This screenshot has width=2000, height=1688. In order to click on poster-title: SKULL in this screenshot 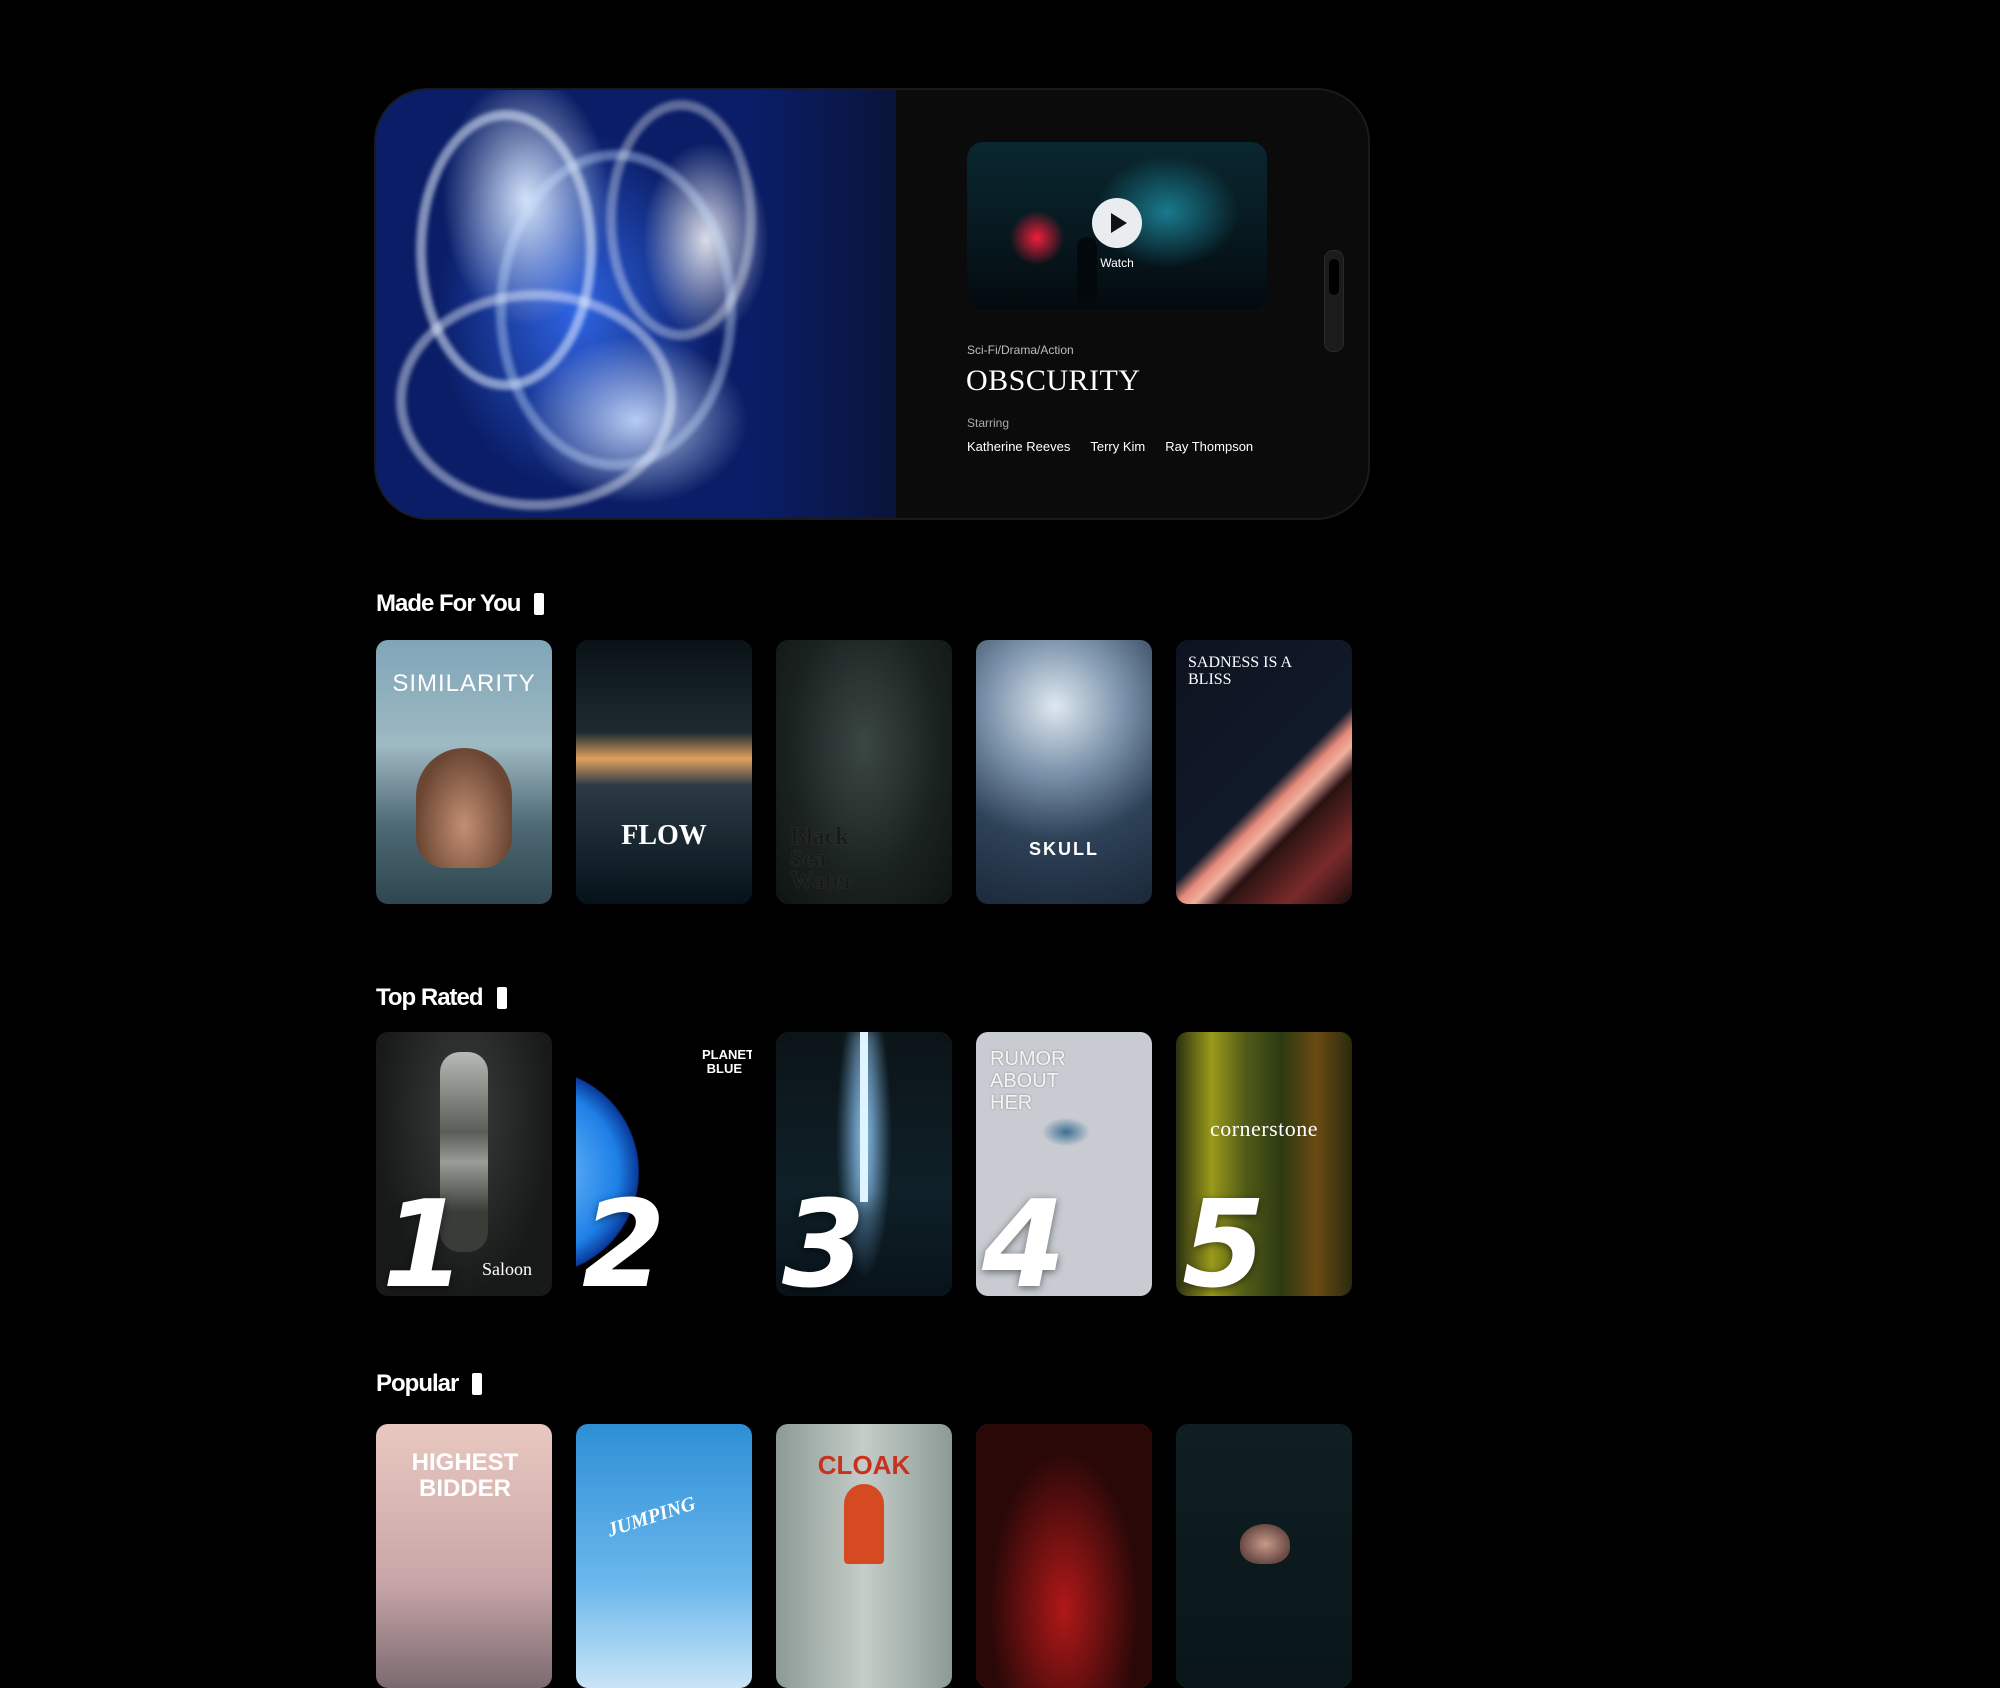, I will do `click(1064, 849)`.